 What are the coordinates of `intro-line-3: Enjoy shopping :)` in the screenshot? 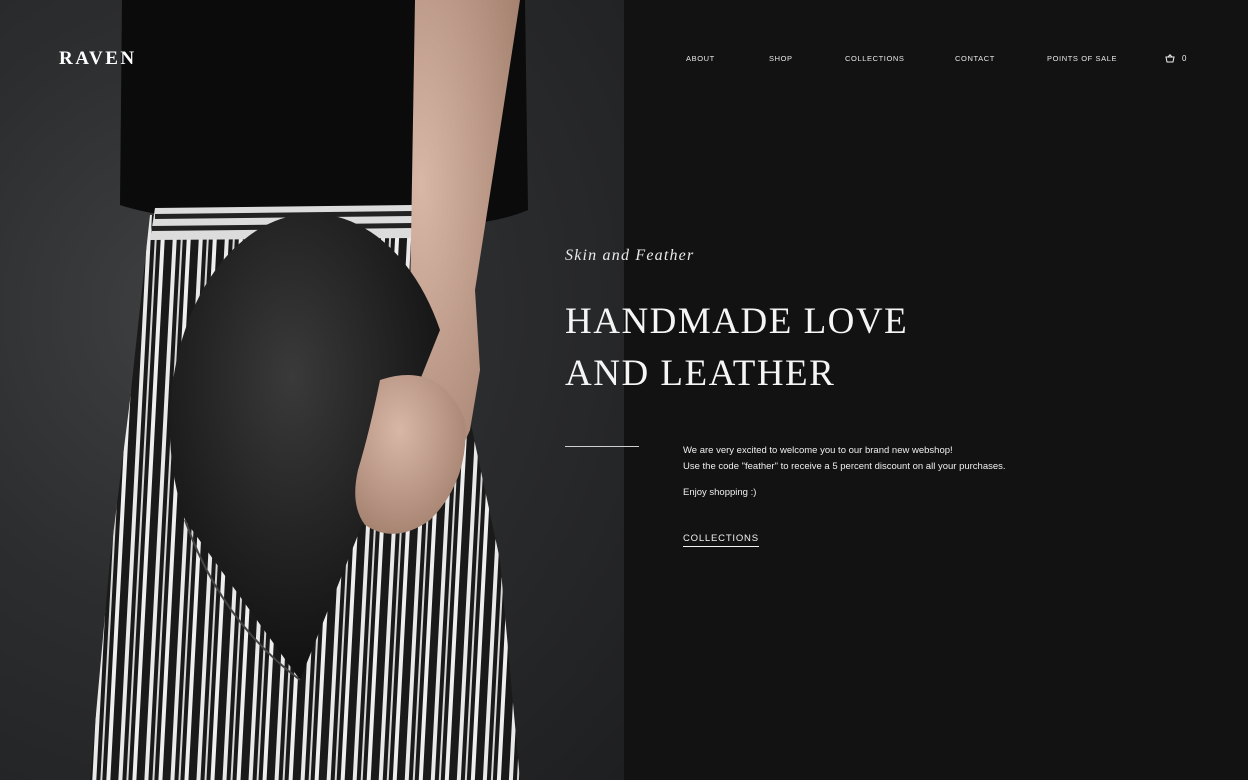 It's located at (720, 492).